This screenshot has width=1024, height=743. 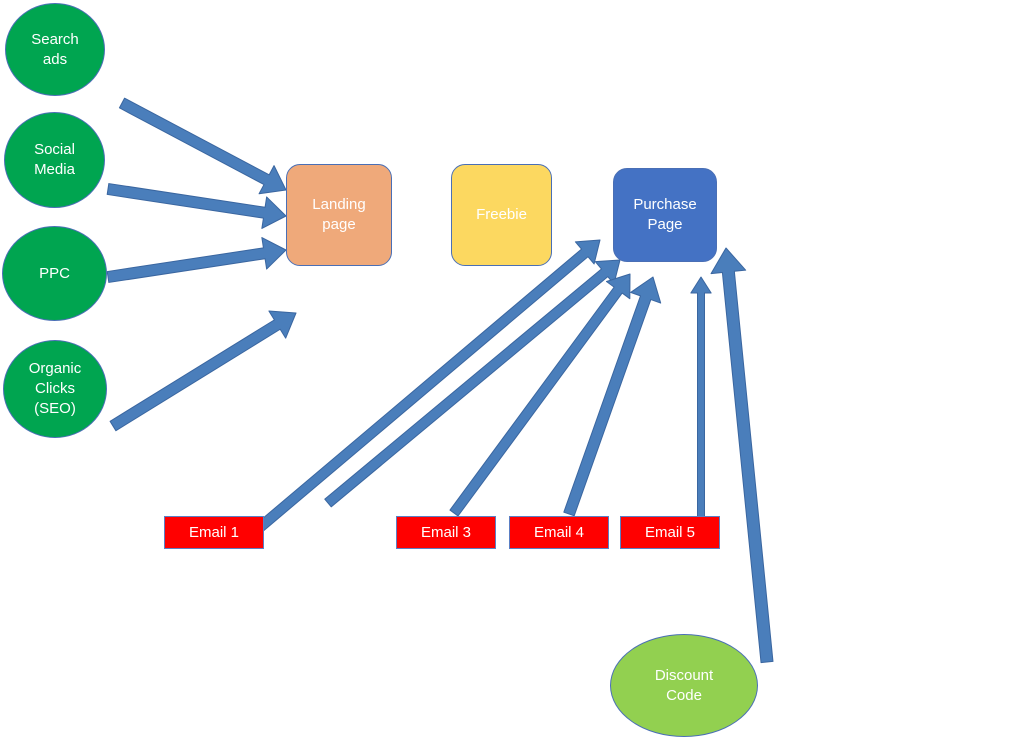 What do you see at coordinates (612, 396) in the screenshot?
I see `connector-email-4-to-purchase-page` at bounding box center [612, 396].